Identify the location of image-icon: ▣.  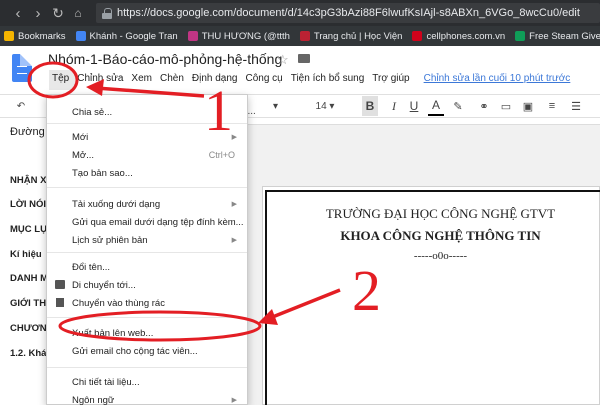
(528, 106).